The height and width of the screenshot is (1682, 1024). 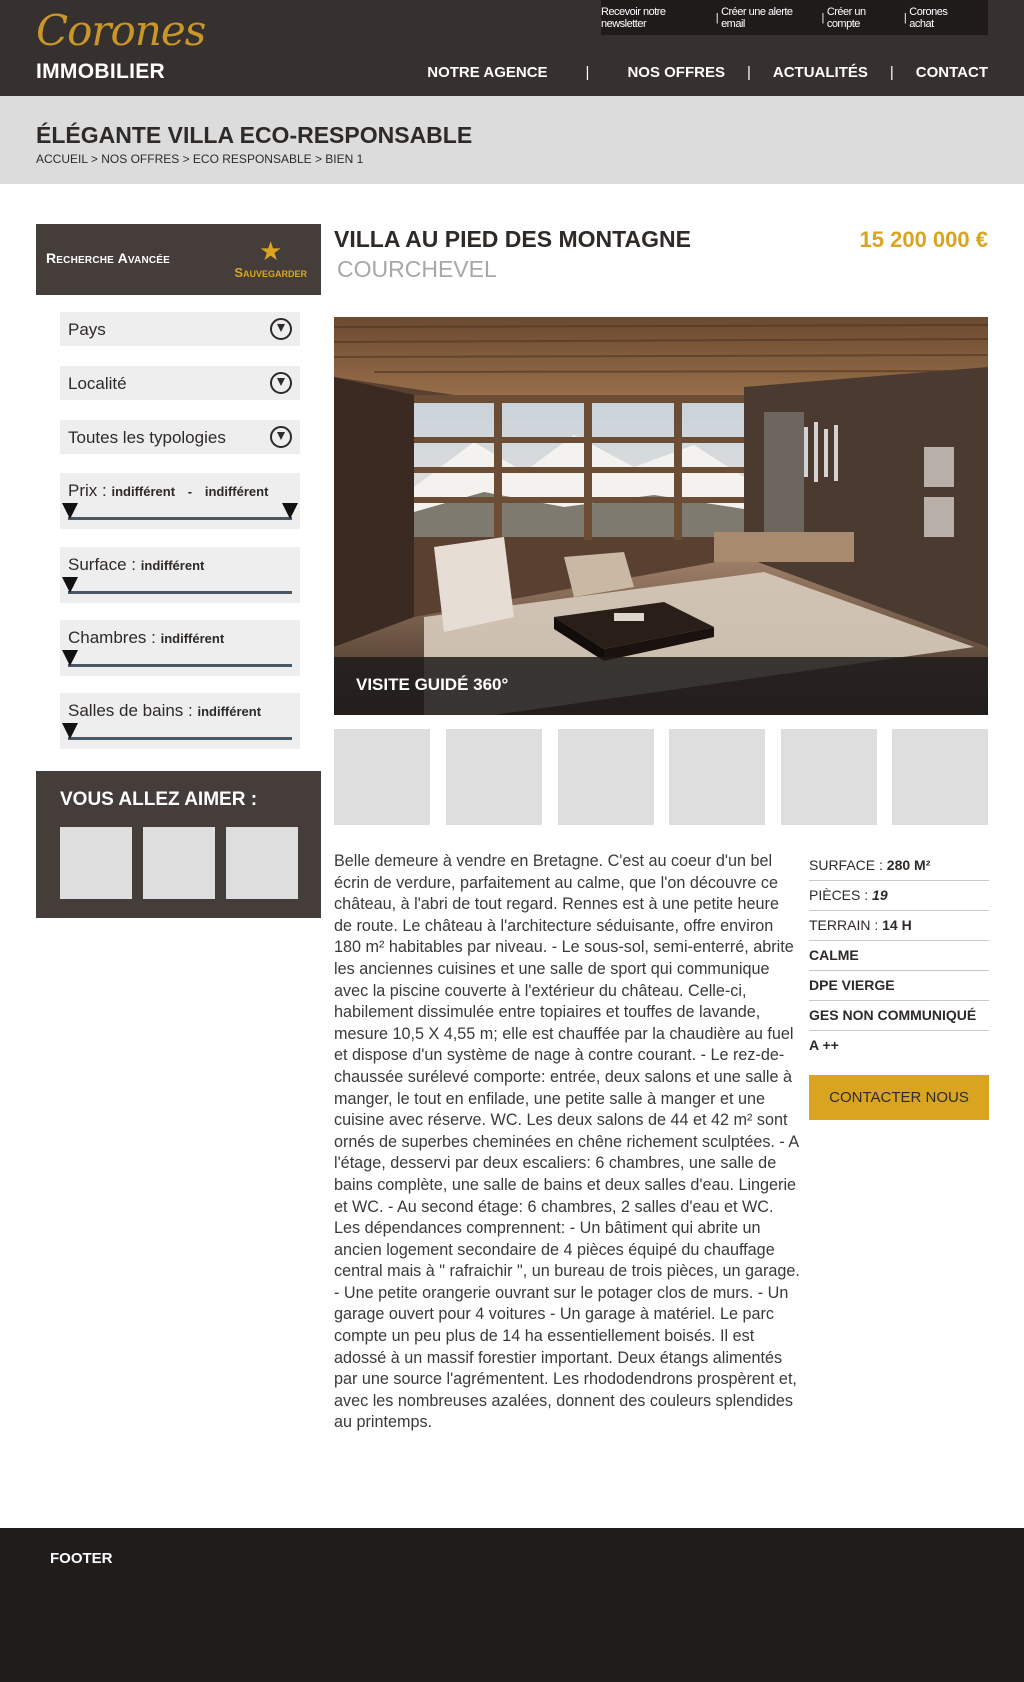 What do you see at coordinates (846, 865) in the screenshot?
I see `spec-key: SURFACE :` at bounding box center [846, 865].